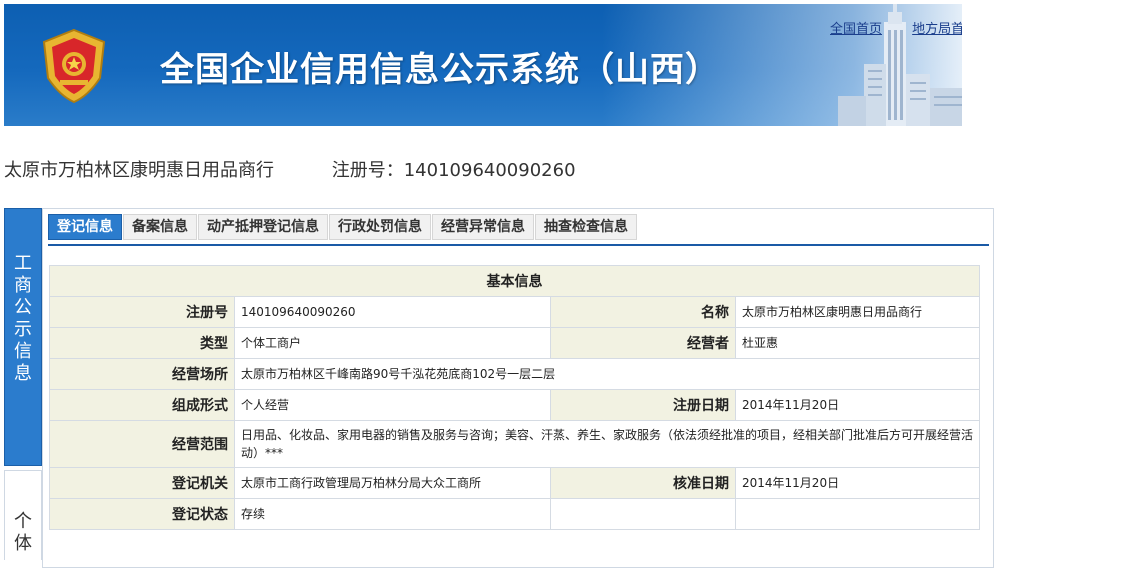 The height and width of the screenshot is (568, 1132). What do you see at coordinates (392, 312) in the screenshot?
I see `field-value: 140109640090260` at bounding box center [392, 312].